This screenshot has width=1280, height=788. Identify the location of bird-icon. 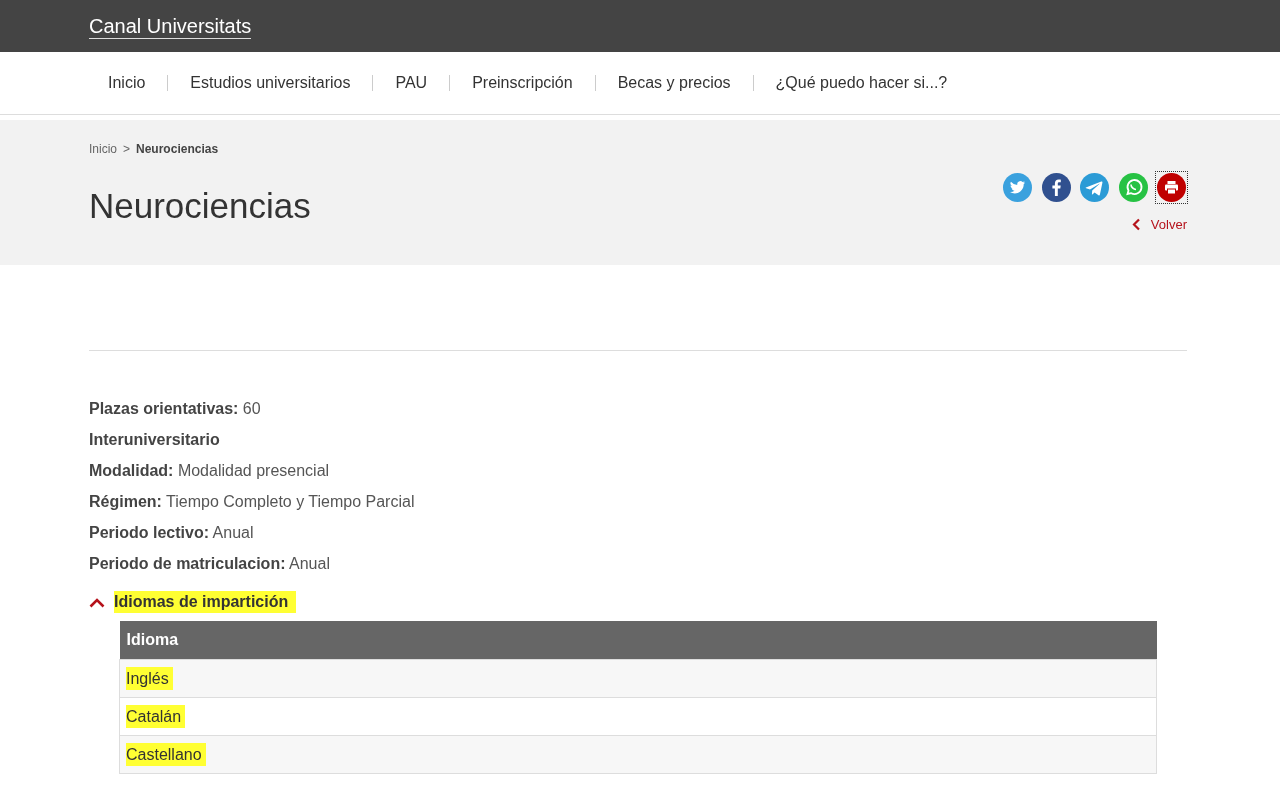
(1017, 187).